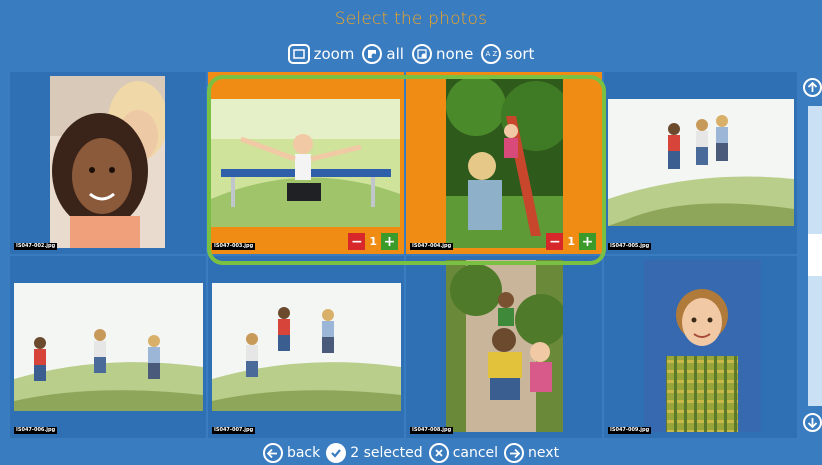 The height and width of the screenshot is (465, 822). Describe the element at coordinates (421, 54) in the screenshot. I see `select-none-icon` at that location.